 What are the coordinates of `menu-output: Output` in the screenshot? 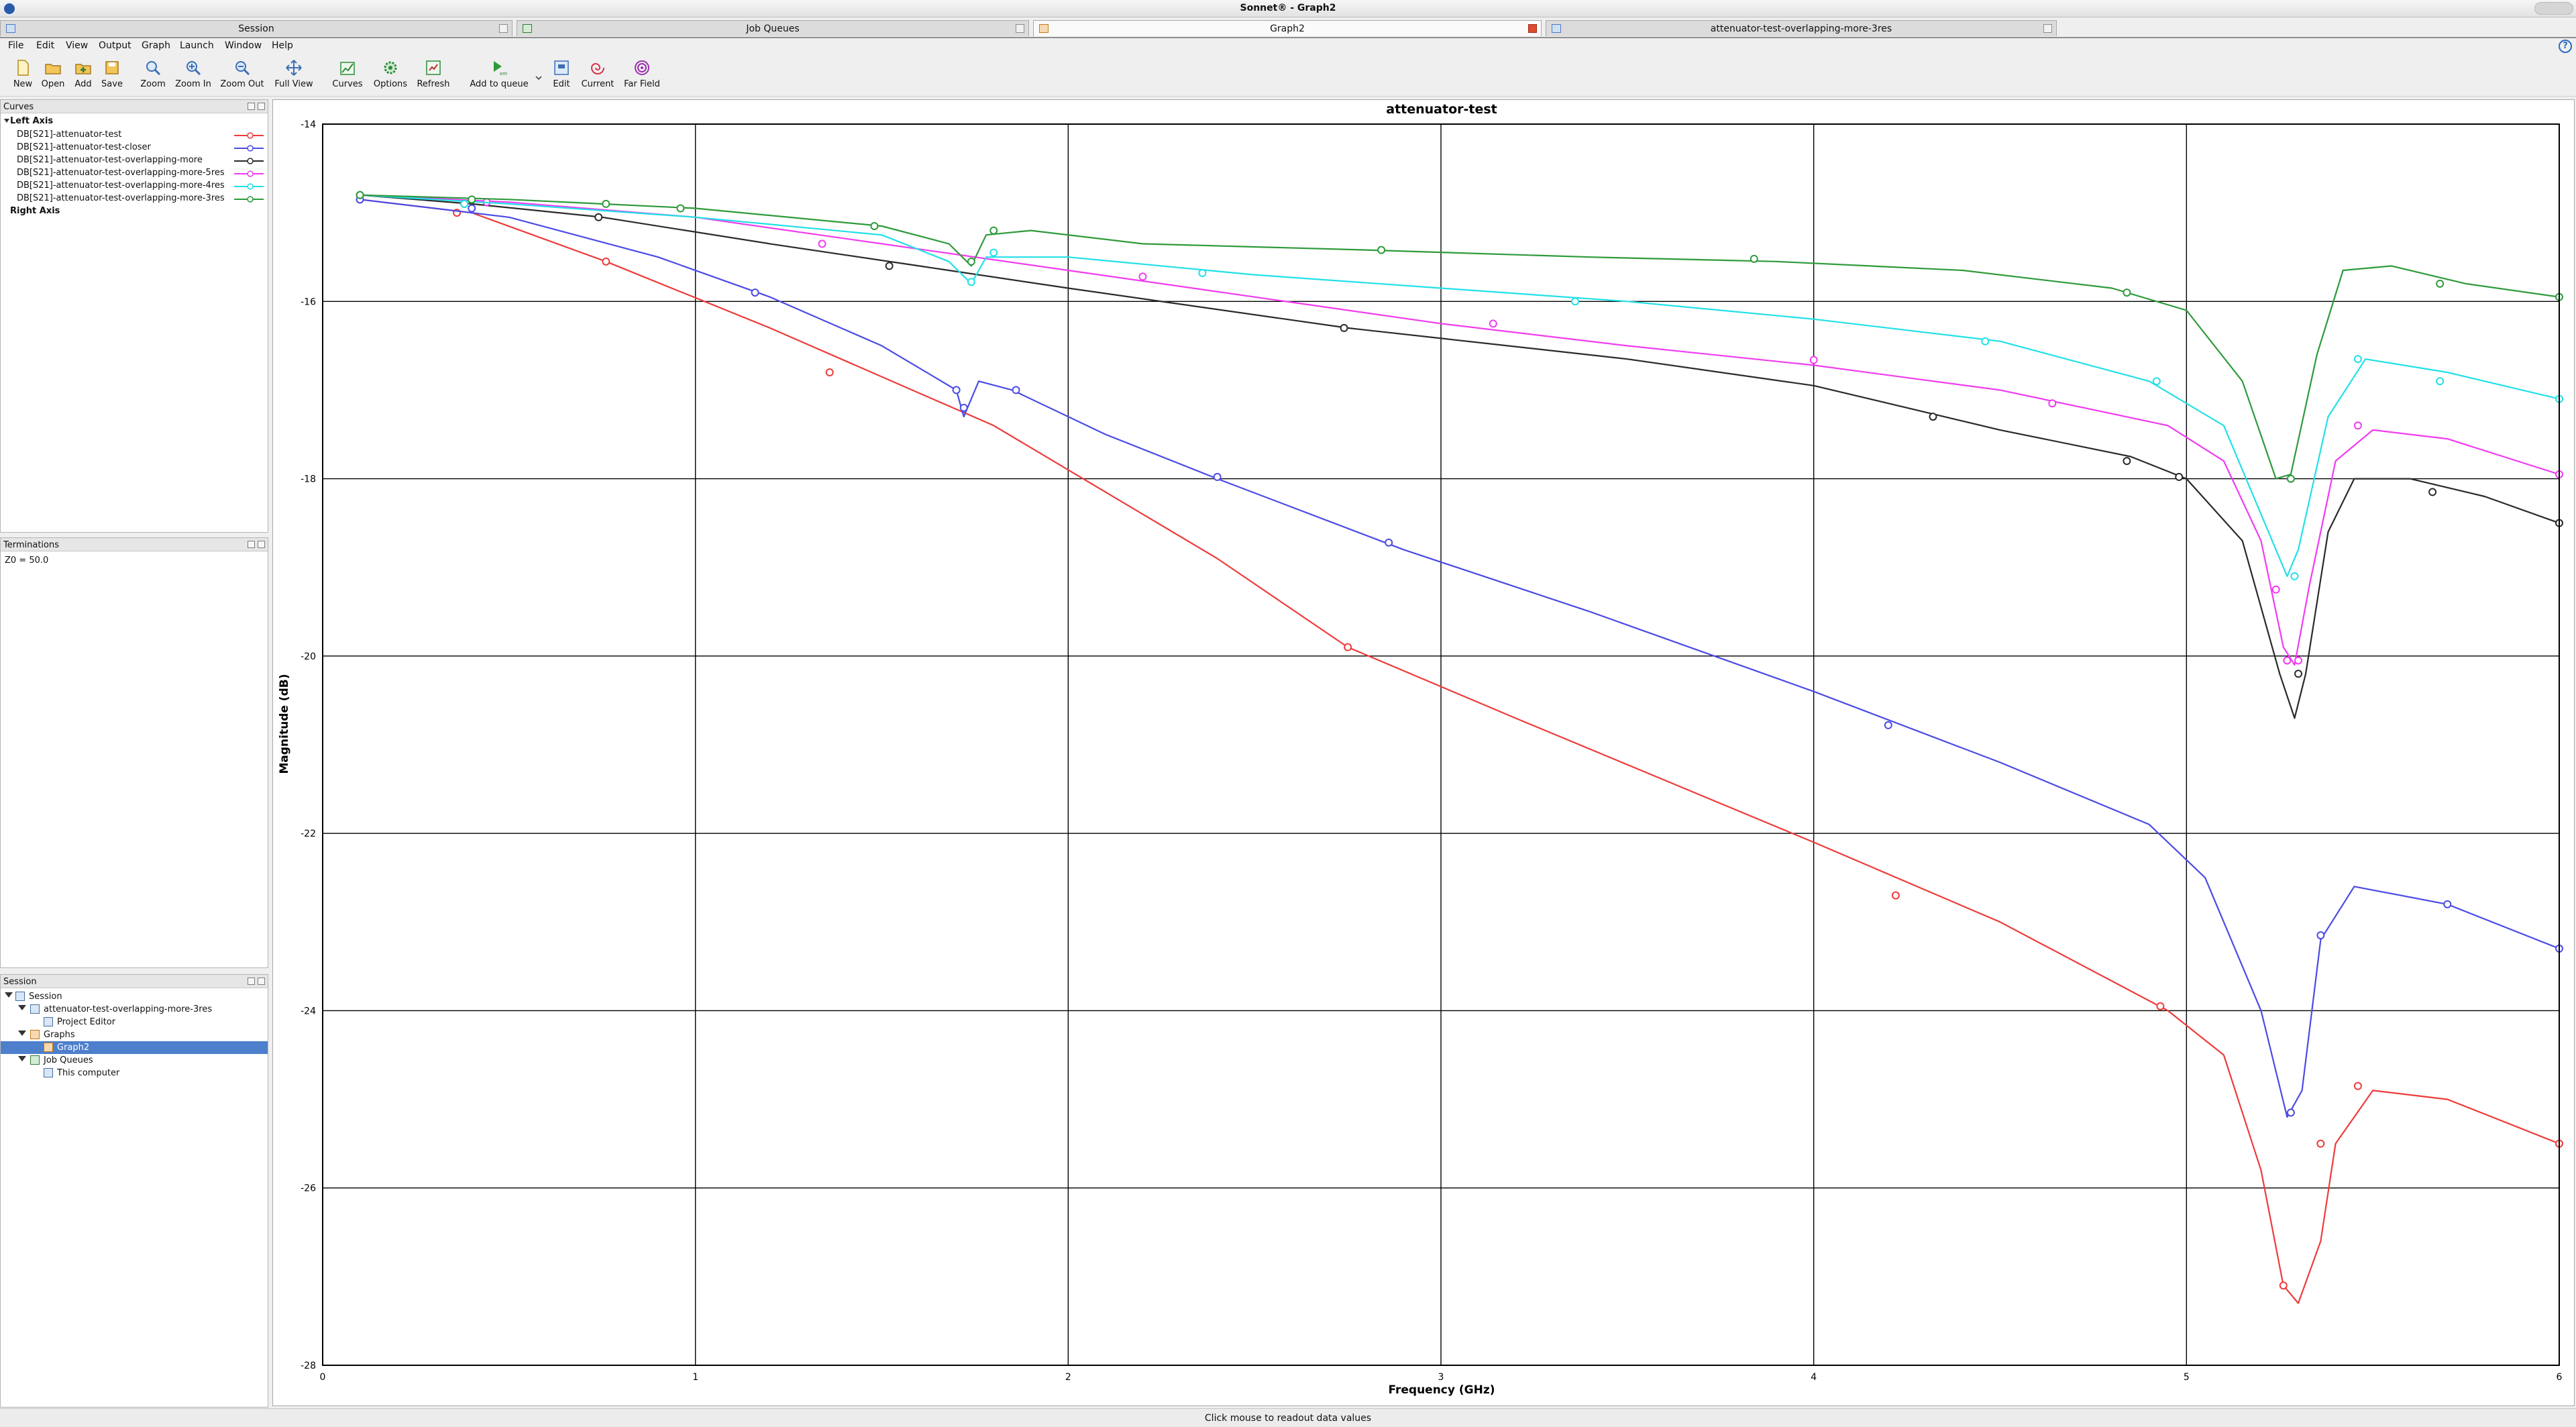 It's located at (115, 45).